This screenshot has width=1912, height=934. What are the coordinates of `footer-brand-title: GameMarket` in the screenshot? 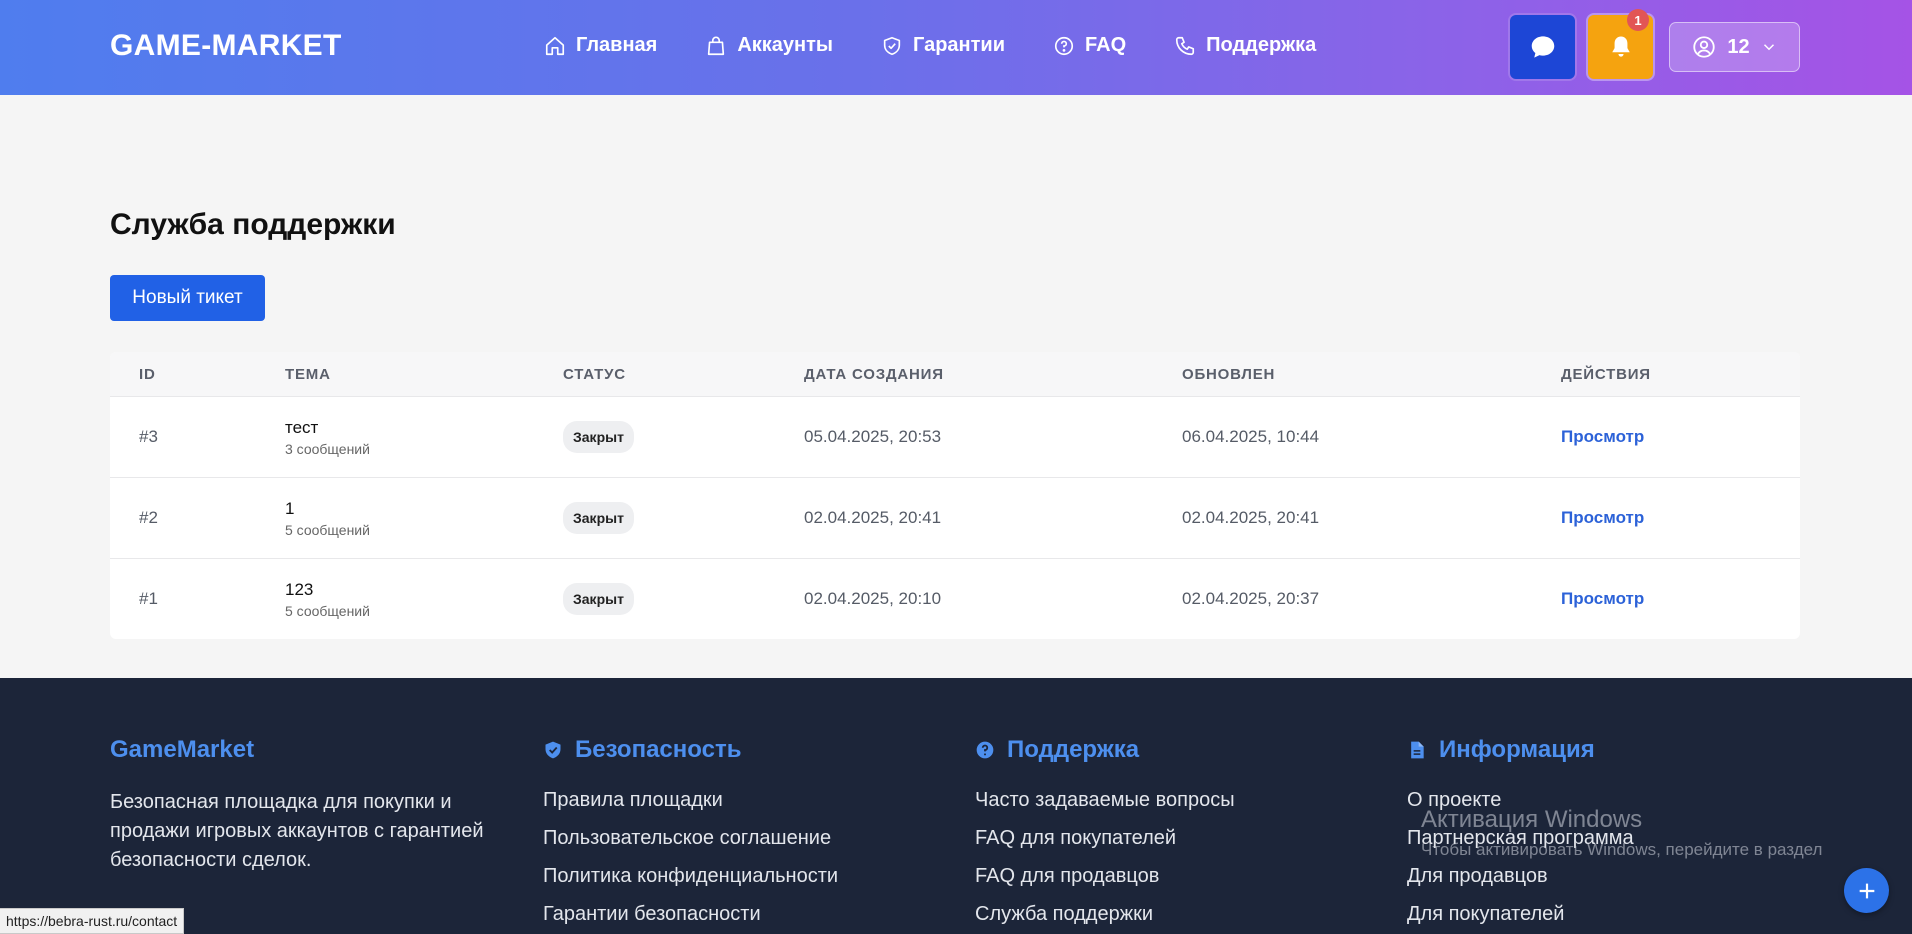 It's located at (182, 749).